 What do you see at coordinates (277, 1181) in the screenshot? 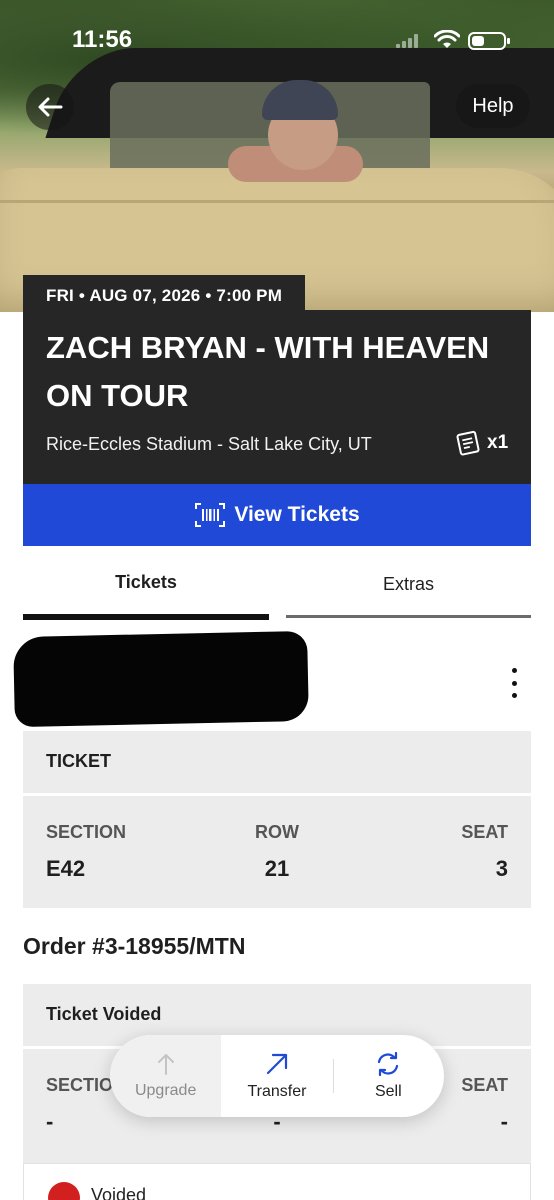
I see `voided-status-row: Voided` at bounding box center [277, 1181].